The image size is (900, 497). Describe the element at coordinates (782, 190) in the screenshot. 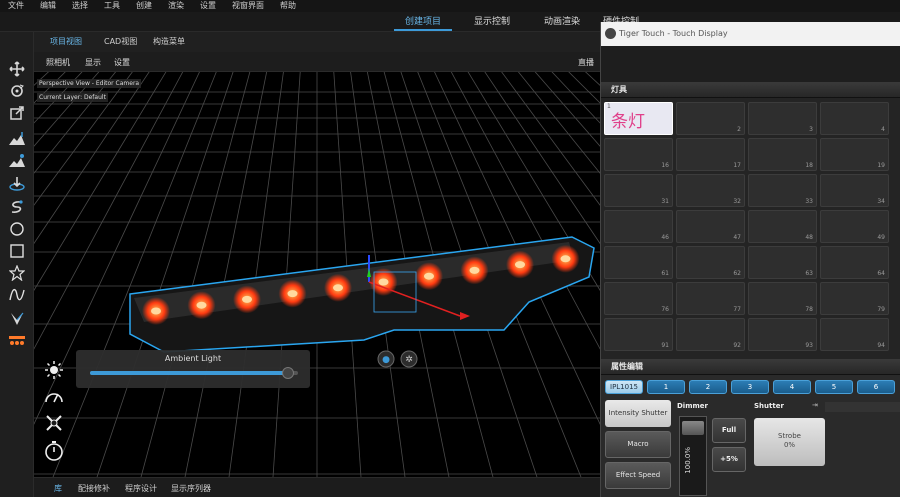

I see `fixture-cell: 33` at that location.